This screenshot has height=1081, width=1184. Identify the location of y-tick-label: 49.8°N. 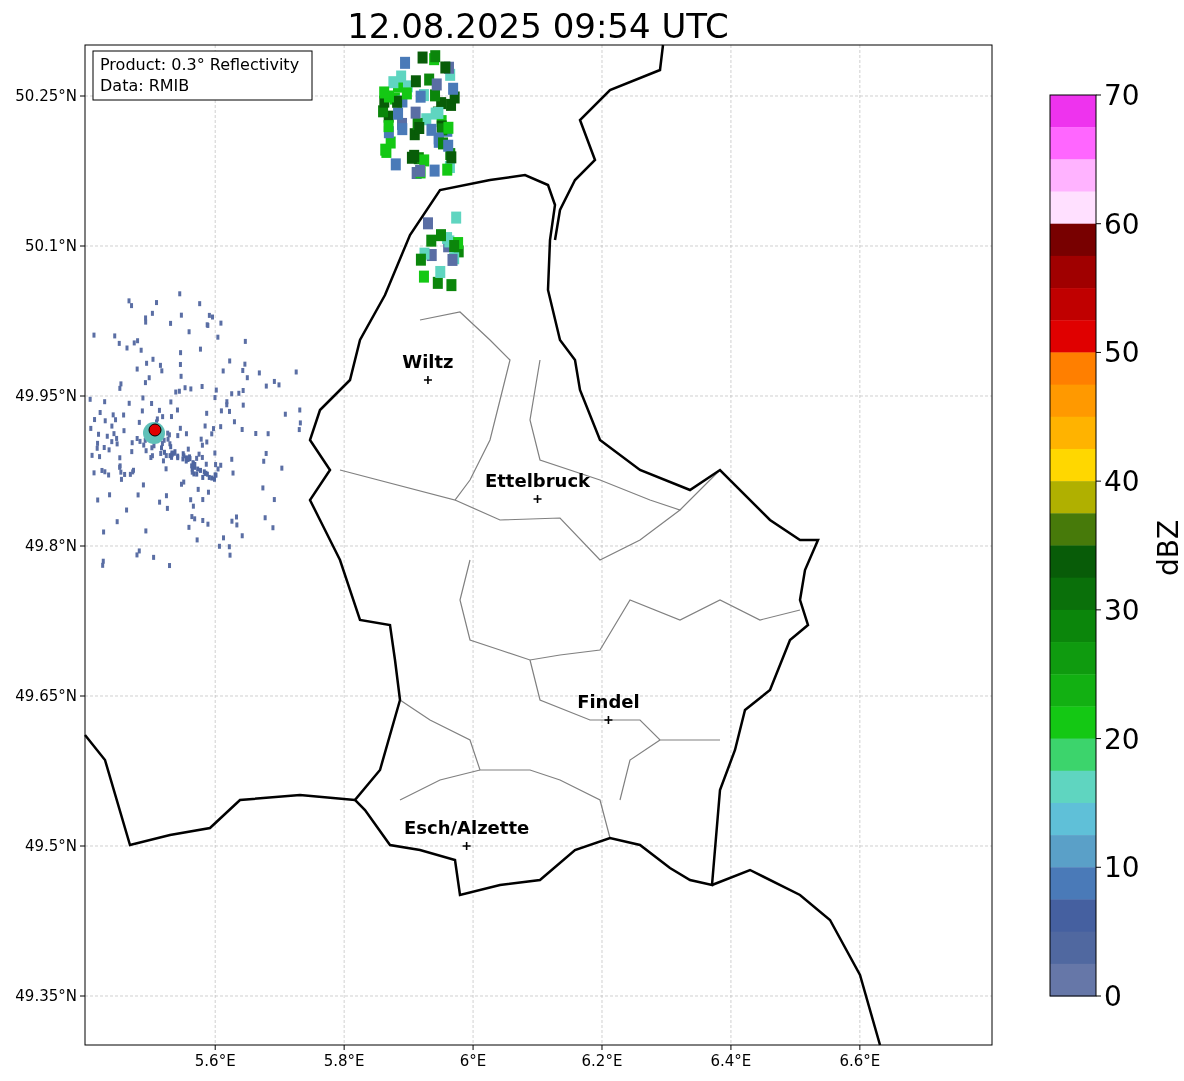
(50, 546).